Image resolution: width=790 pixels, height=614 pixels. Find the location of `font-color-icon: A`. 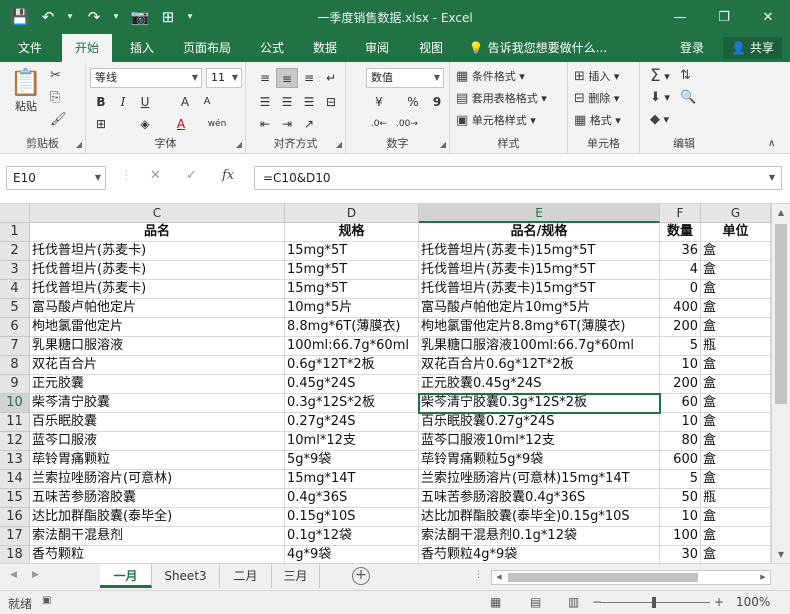

font-color-icon: A is located at coordinates (181, 124).